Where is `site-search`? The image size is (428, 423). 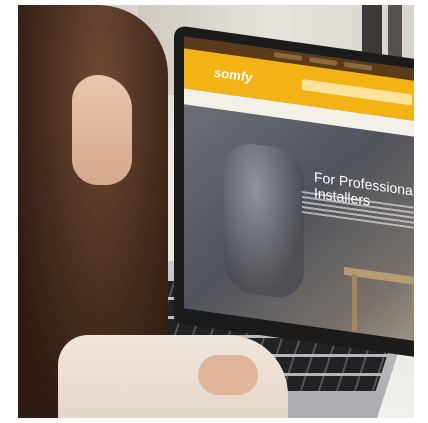 site-search is located at coordinates (357, 92).